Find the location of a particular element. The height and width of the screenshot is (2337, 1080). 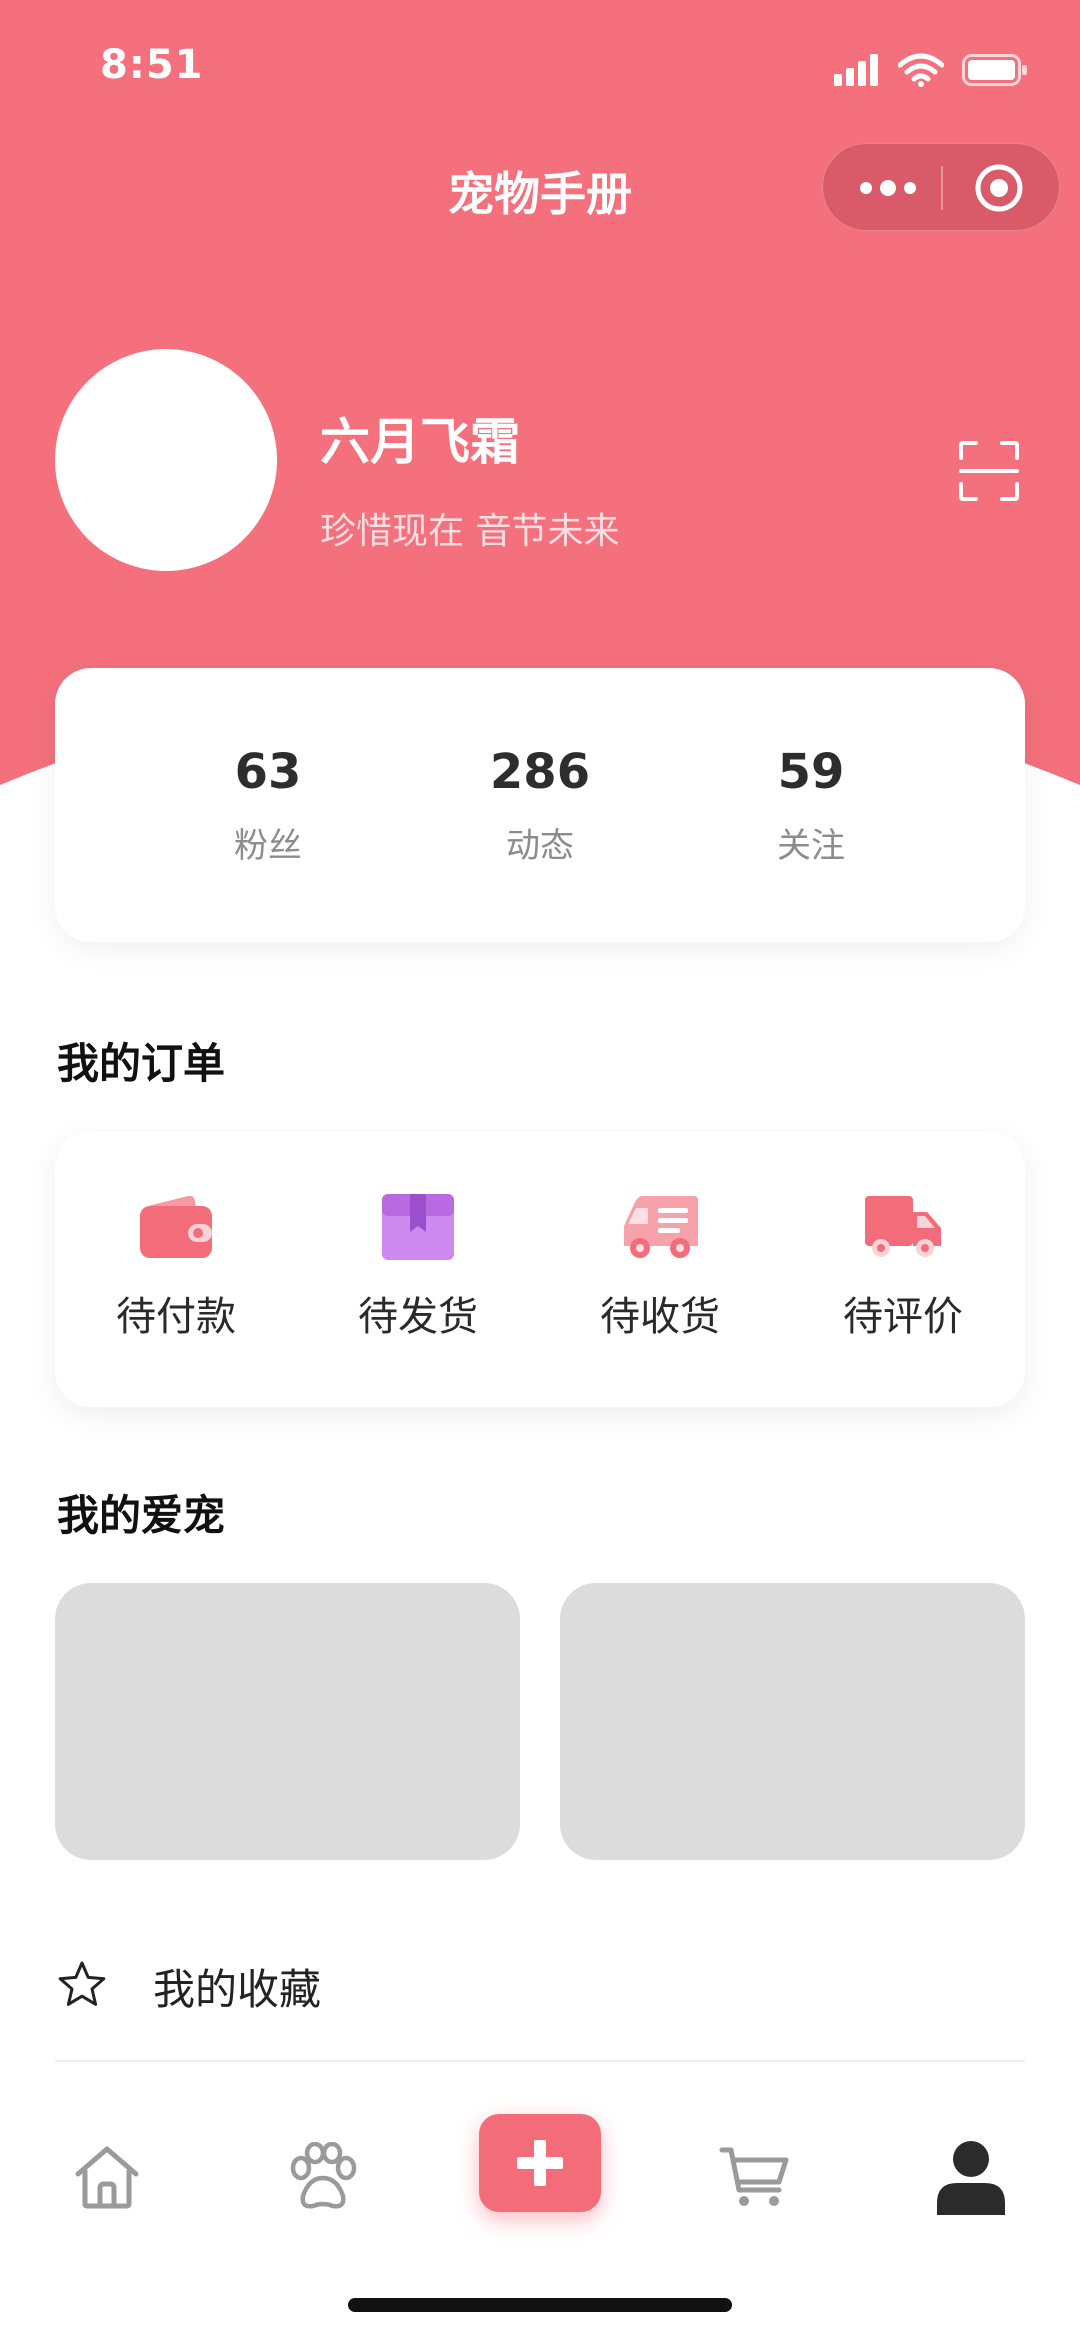

van-icon is located at coordinates (661, 1227).